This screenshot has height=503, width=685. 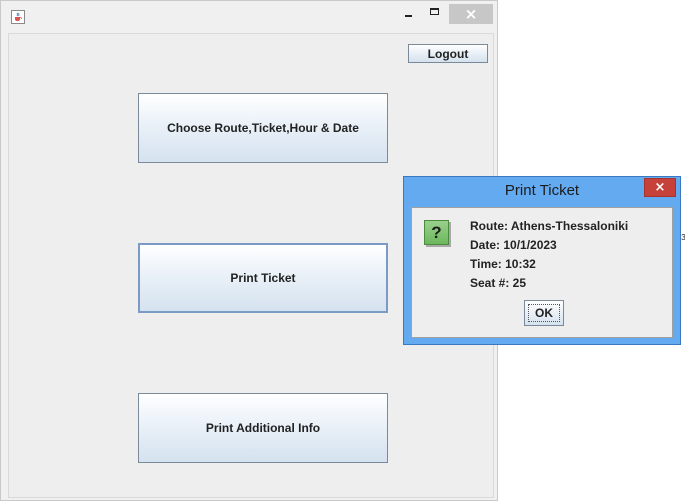 I want to click on seat-line: Seat #: 25, so click(x=498, y=283).